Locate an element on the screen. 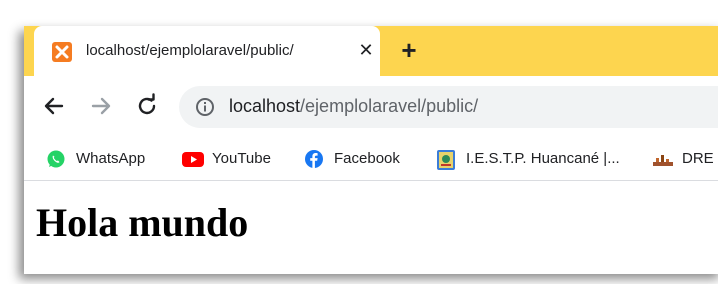  bookmark-label: Facebook is located at coordinates (367, 158).